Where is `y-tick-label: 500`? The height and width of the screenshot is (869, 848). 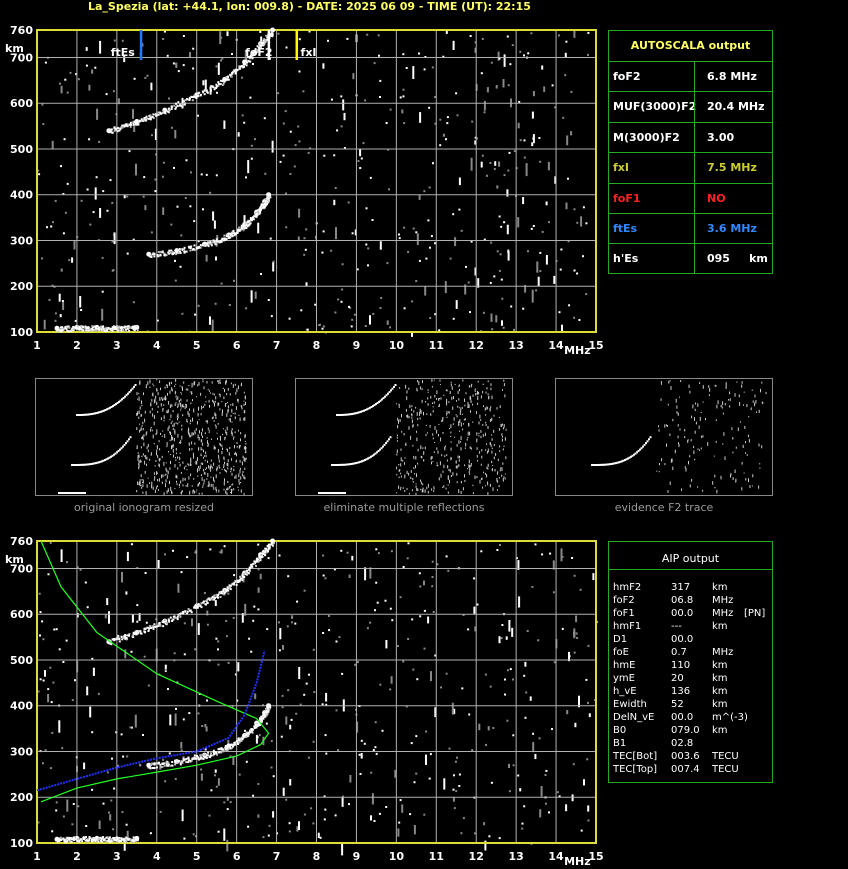
y-tick-label: 500 is located at coordinates (21, 149).